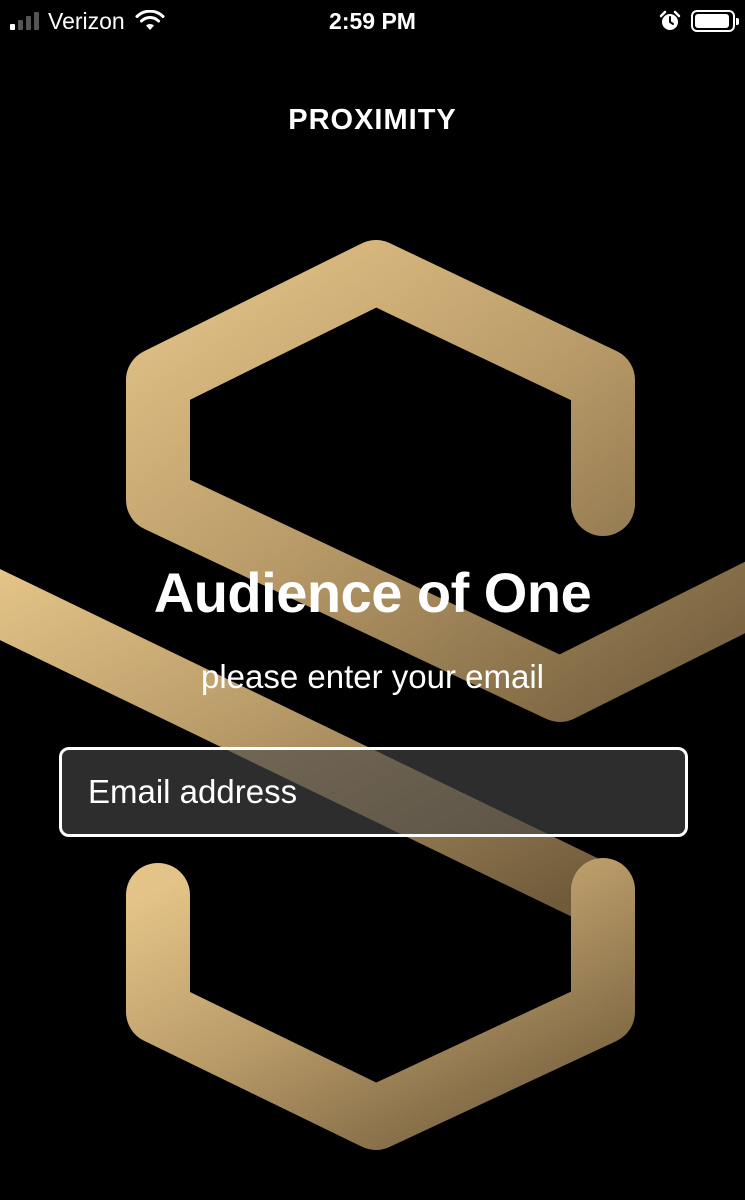  I want to click on page-heading: Audience of One, so click(372, 592).